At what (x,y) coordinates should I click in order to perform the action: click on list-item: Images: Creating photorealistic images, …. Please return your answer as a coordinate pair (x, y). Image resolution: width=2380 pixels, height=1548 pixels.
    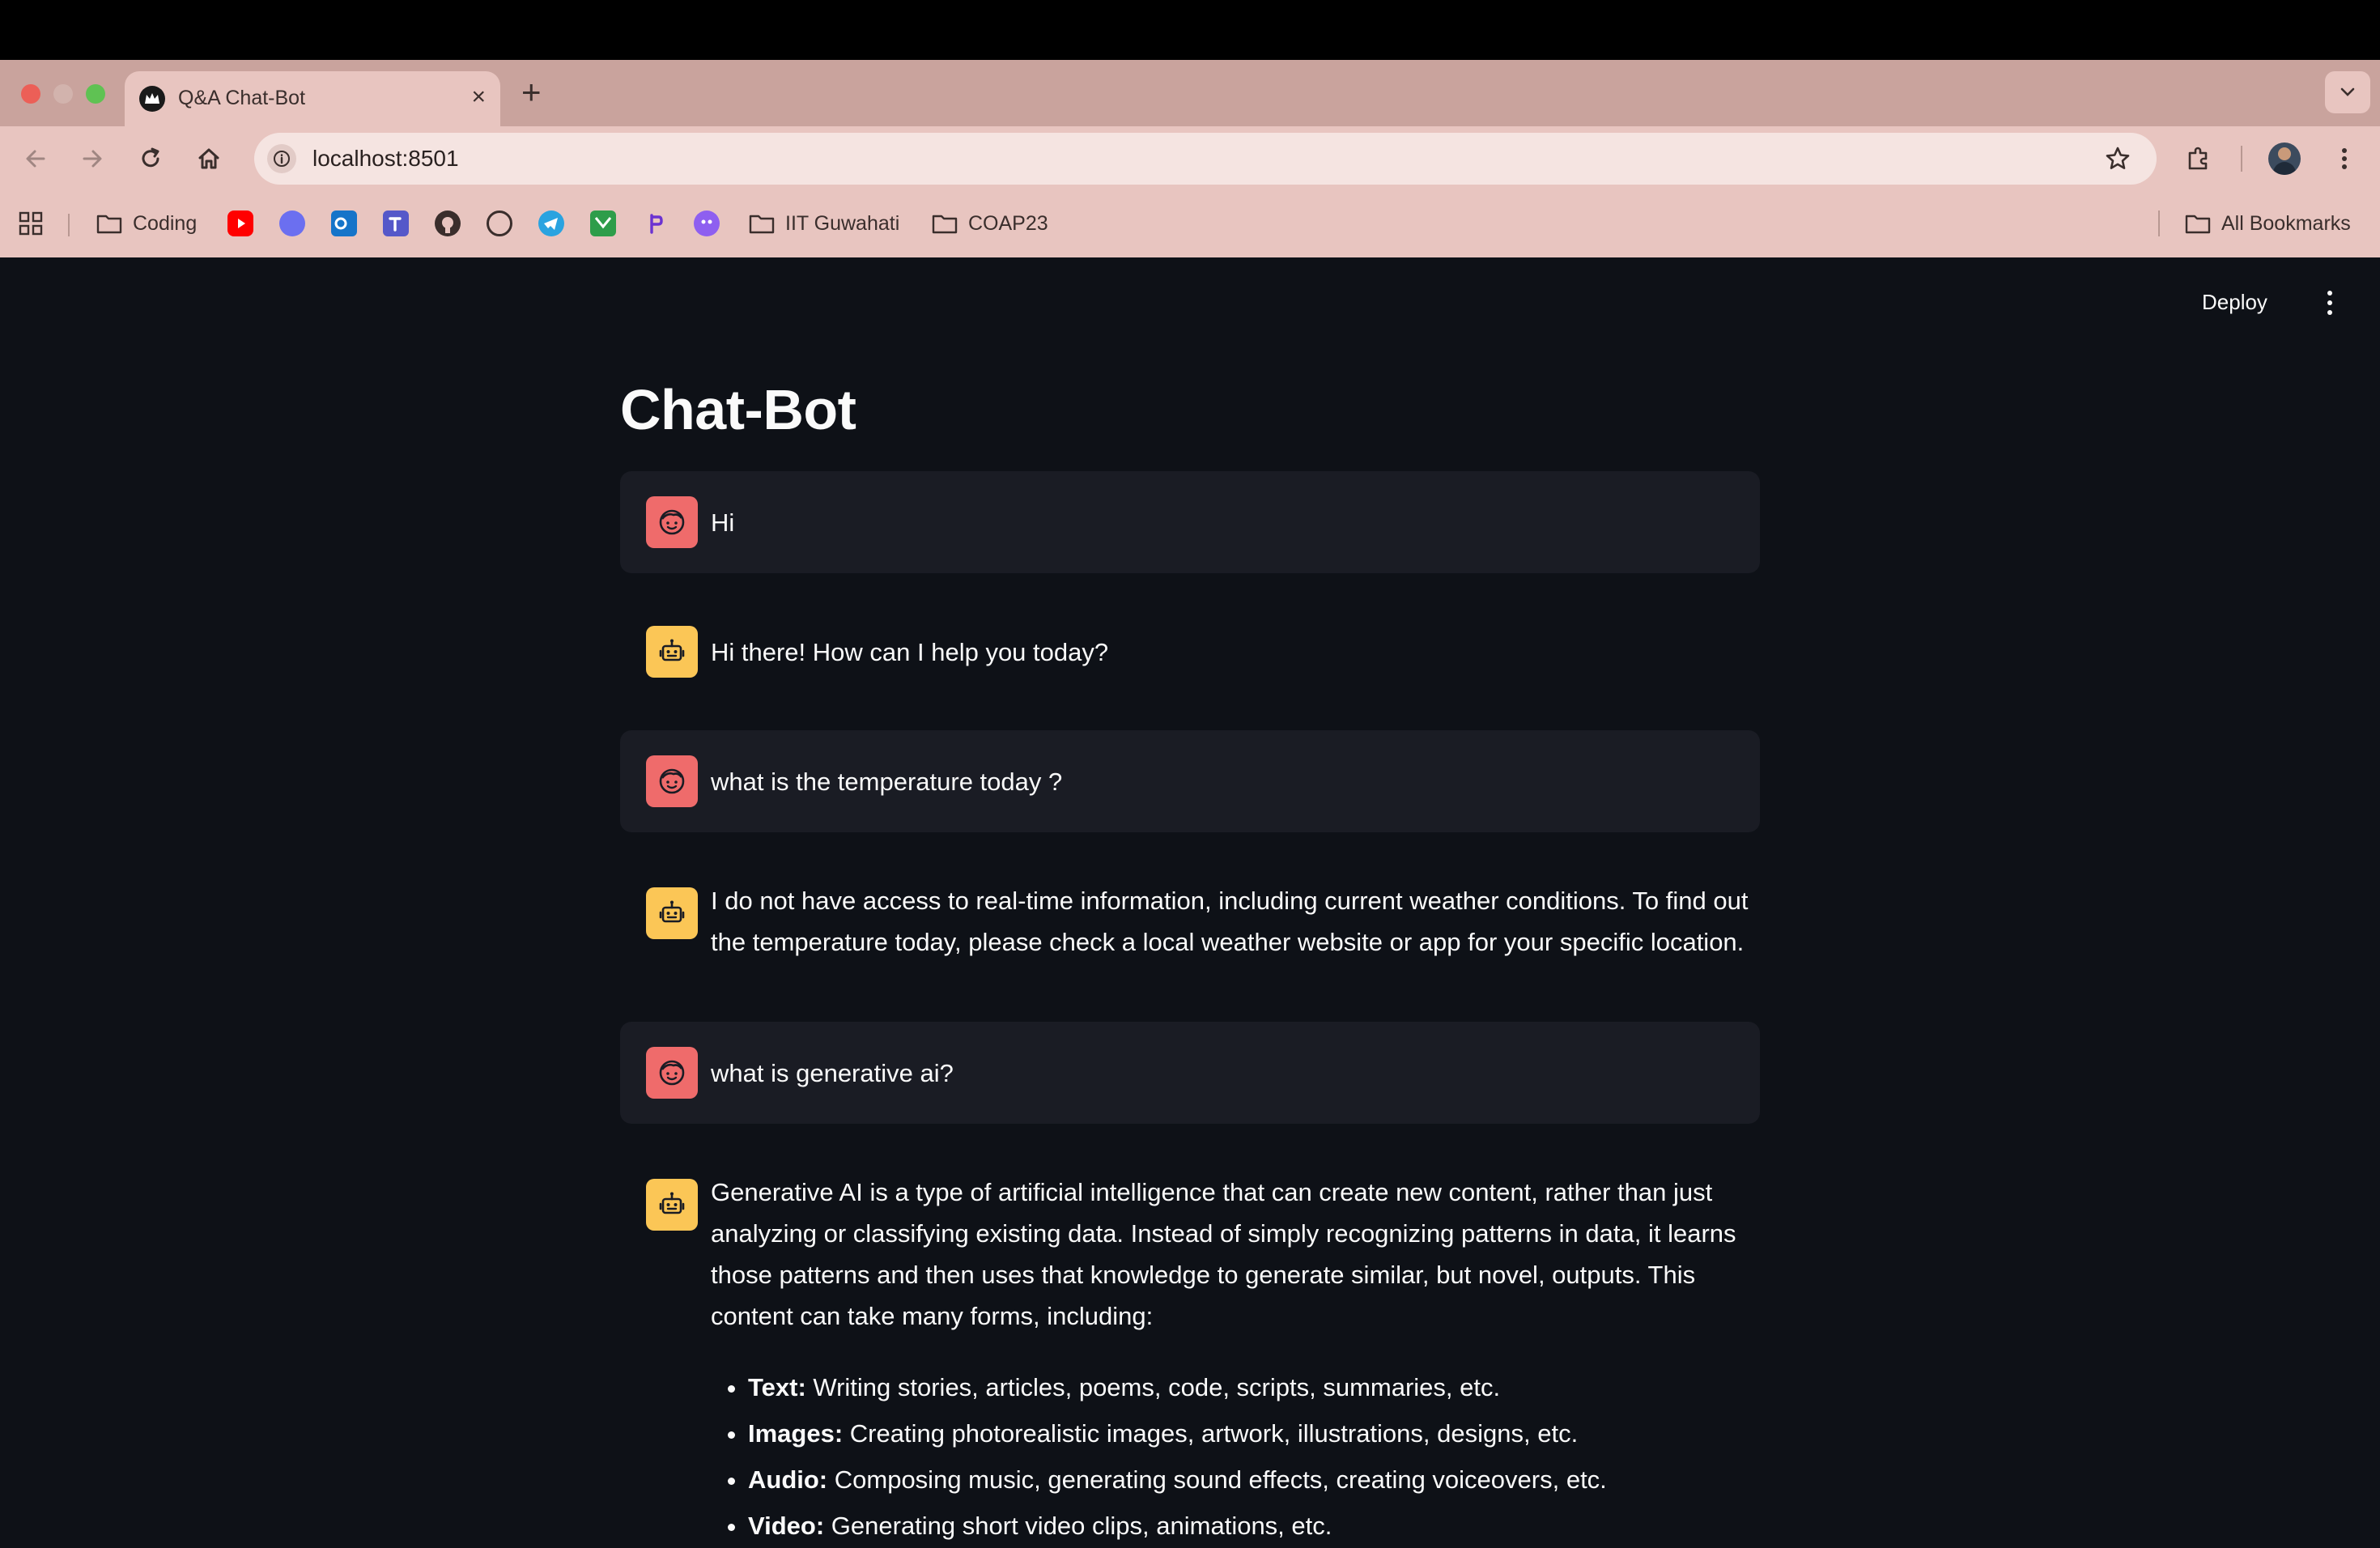
    Looking at the image, I should click on (1254, 1434).